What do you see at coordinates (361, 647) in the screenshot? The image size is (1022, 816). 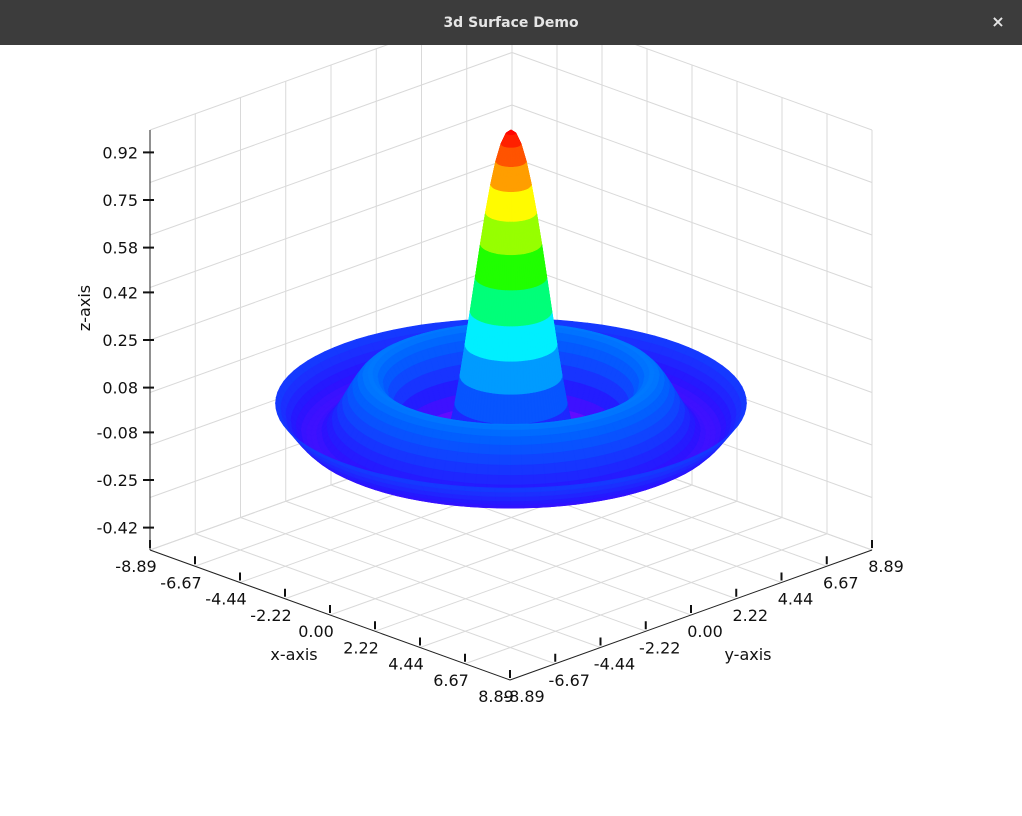 I see `x-axis-tick-label: 2.22` at bounding box center [361, 647].